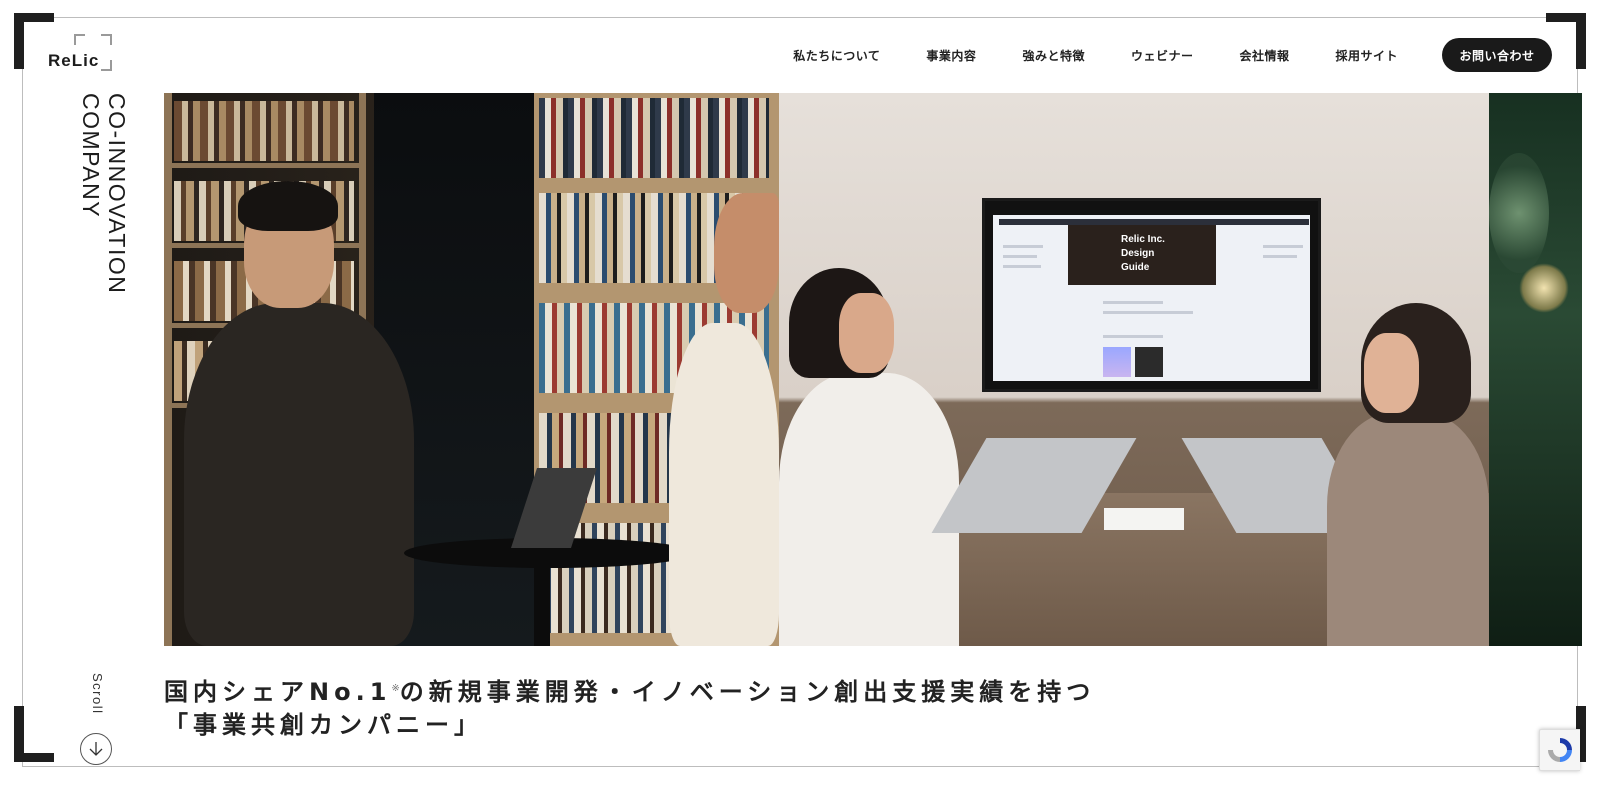 This screenshot has width=1600, height=789. What do you see at coordinates (1264, 55) in the screenshot?
I see `nav-item-company: 会社情報` at bounding box center [1264, 55].